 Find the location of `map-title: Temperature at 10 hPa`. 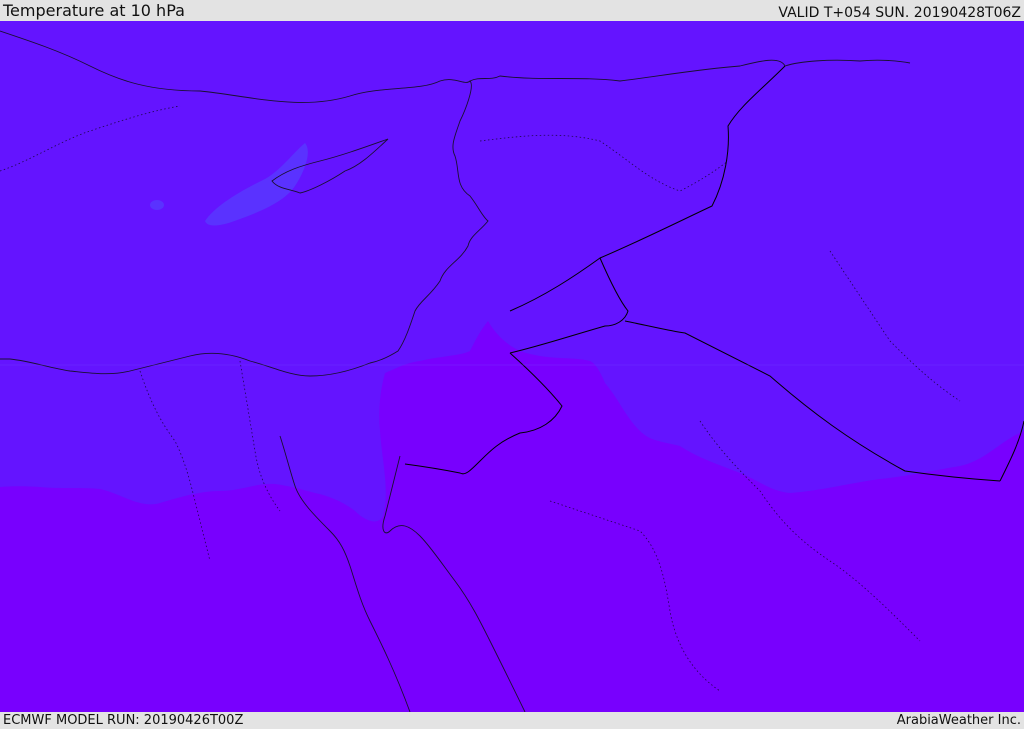

map-title: Temperature at 10 hPa is located at coordinates (94, 10).